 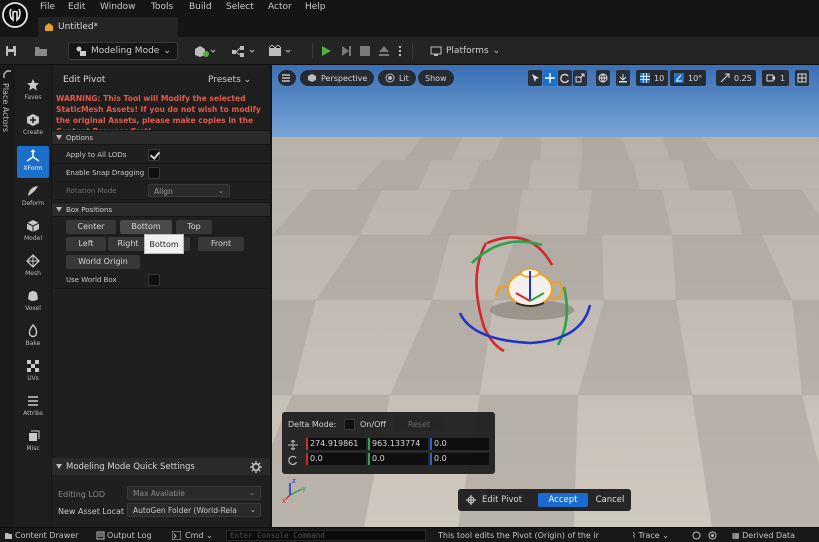 I want to click on output-log-button: Output Log, so click(x=129, y=535).